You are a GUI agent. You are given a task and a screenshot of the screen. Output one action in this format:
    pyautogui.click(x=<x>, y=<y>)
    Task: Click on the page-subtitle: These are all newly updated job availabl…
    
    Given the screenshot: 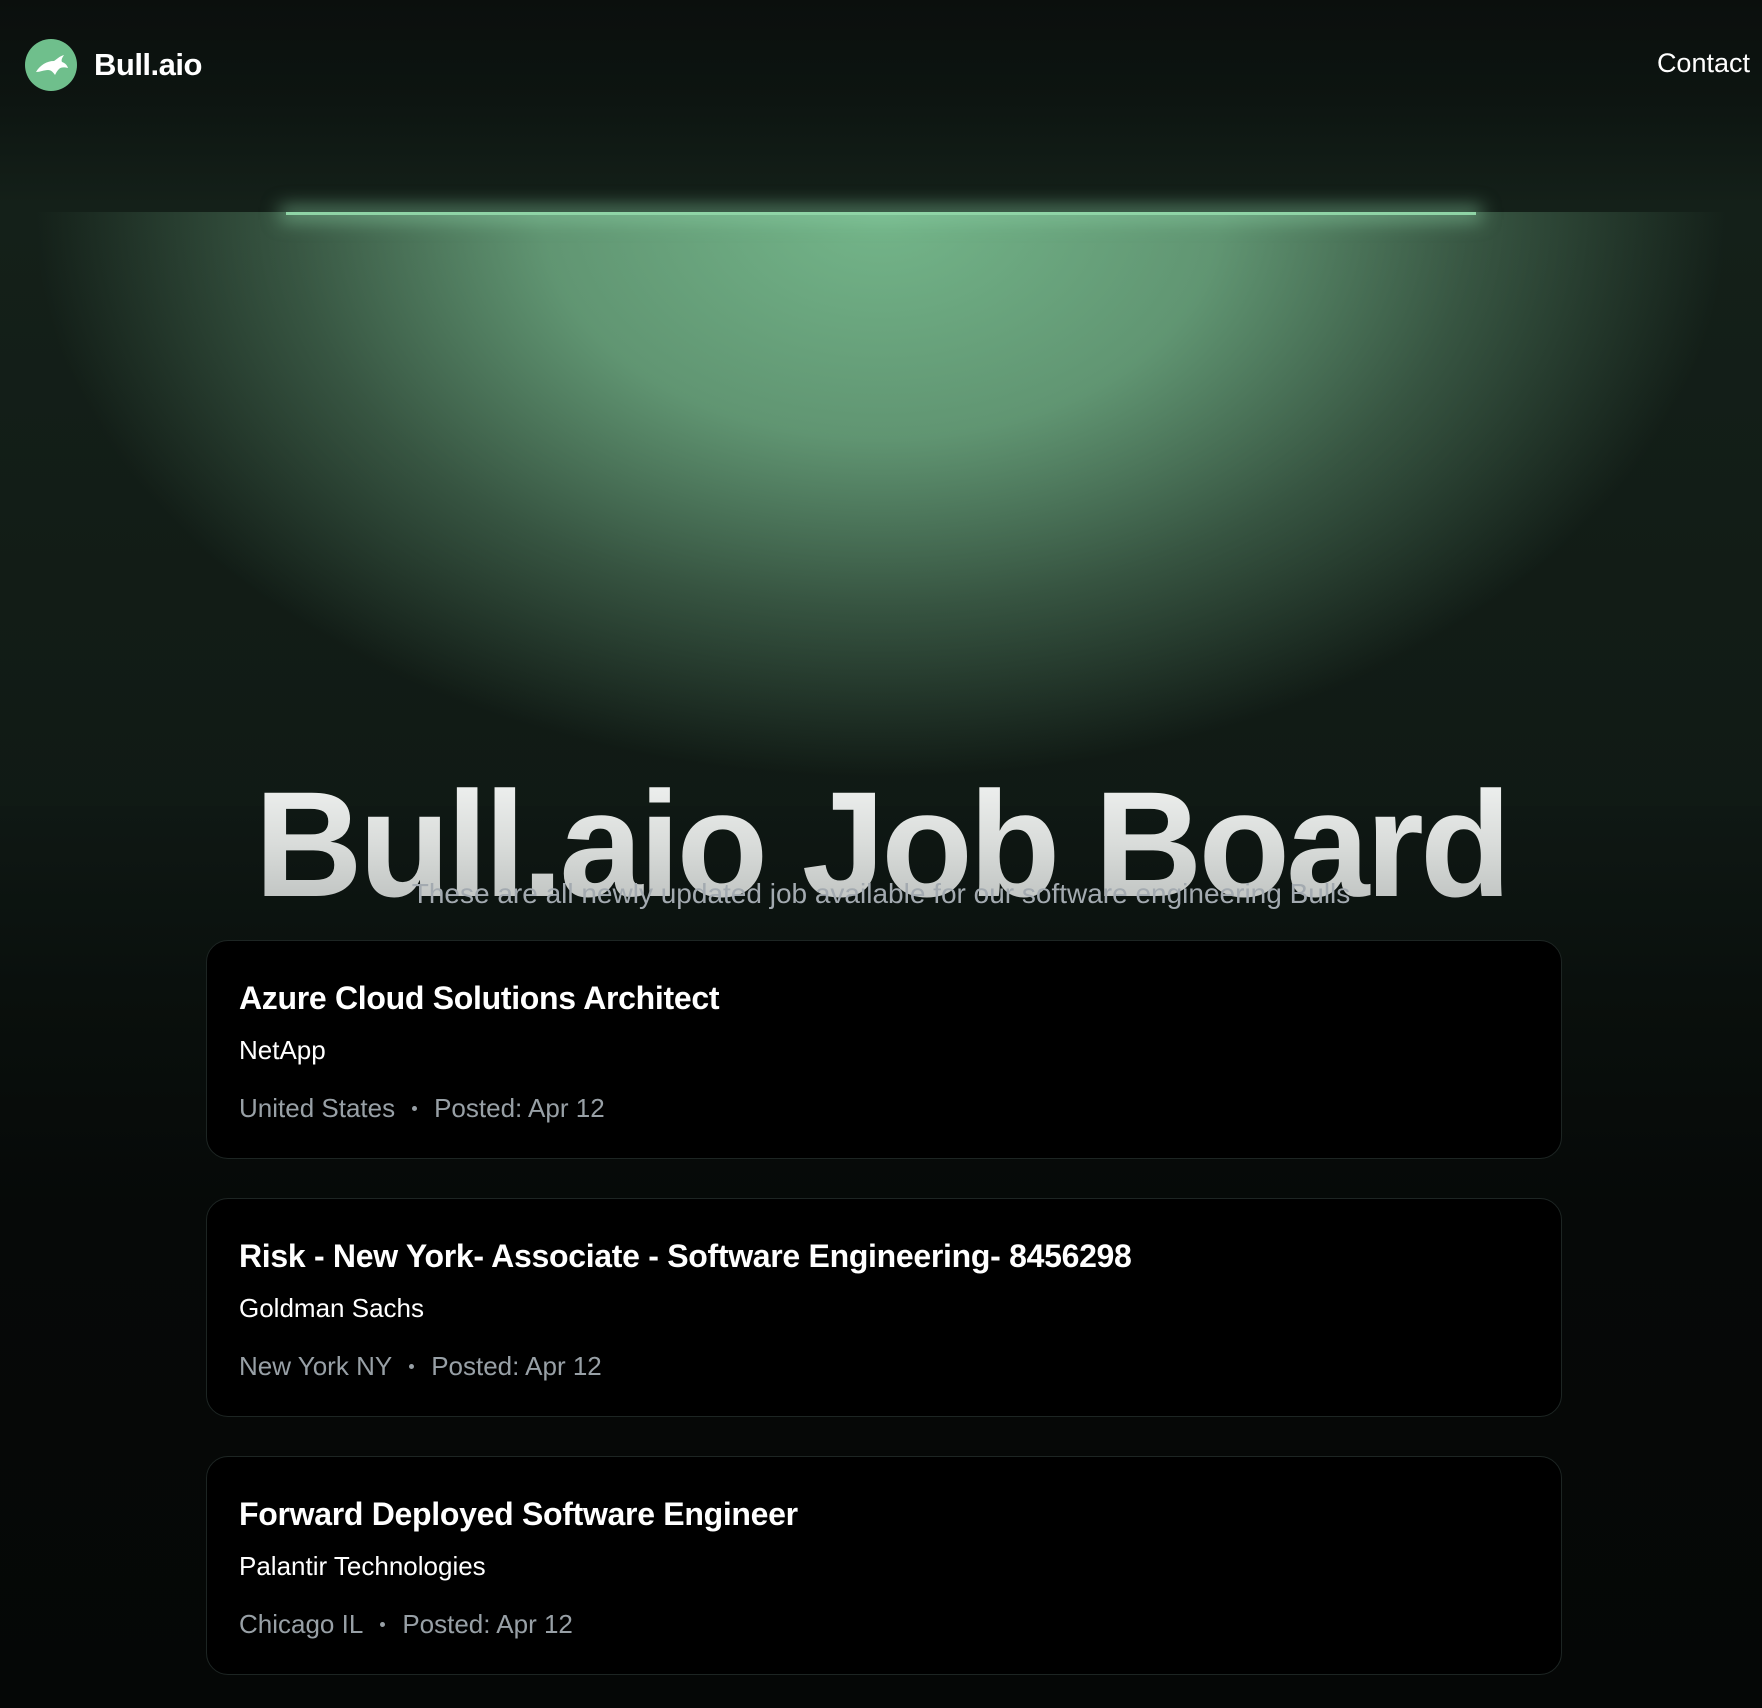 What is the action you would take?
    pyautogui.click(x=881, y=893)
    